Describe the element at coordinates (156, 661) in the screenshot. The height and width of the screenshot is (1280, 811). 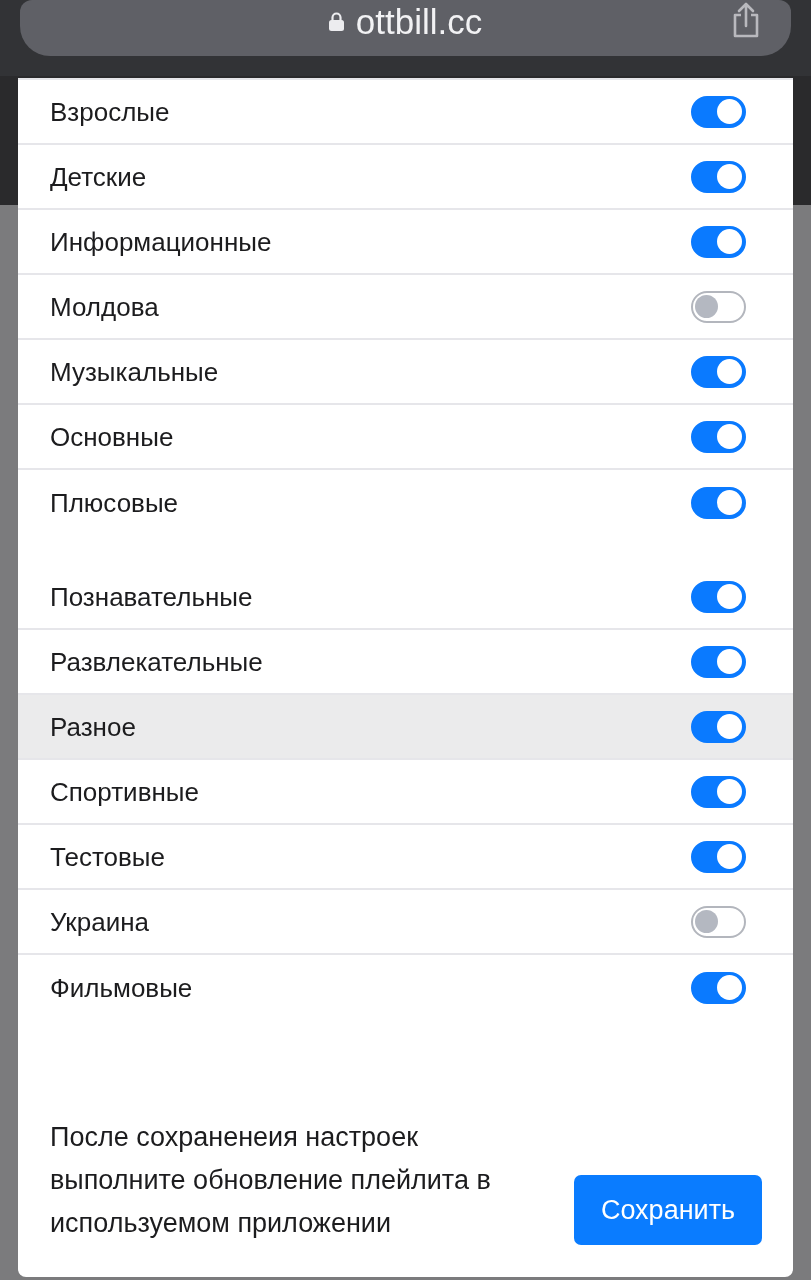
I see `category-label: Развлекательные` at that location.